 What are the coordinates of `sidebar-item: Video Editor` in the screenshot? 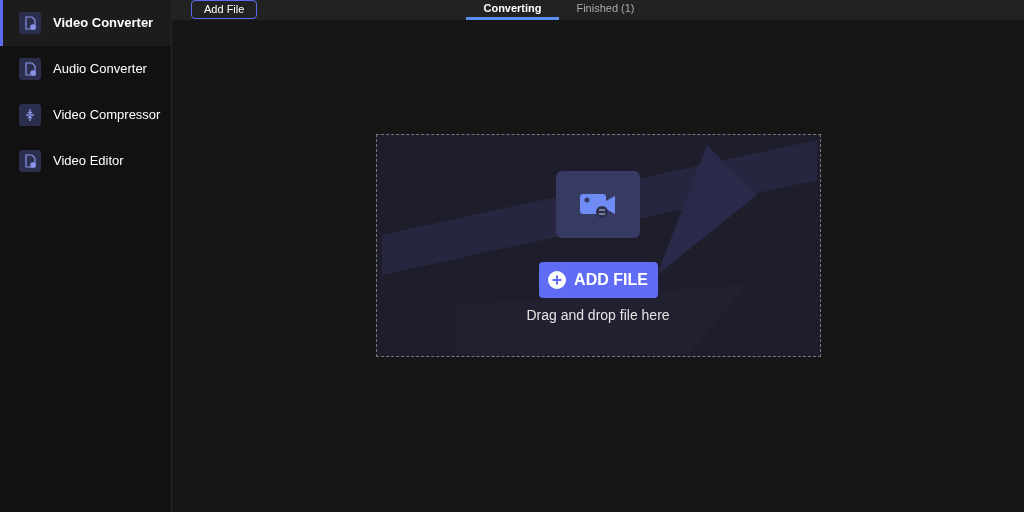 It's located at (85, 161).